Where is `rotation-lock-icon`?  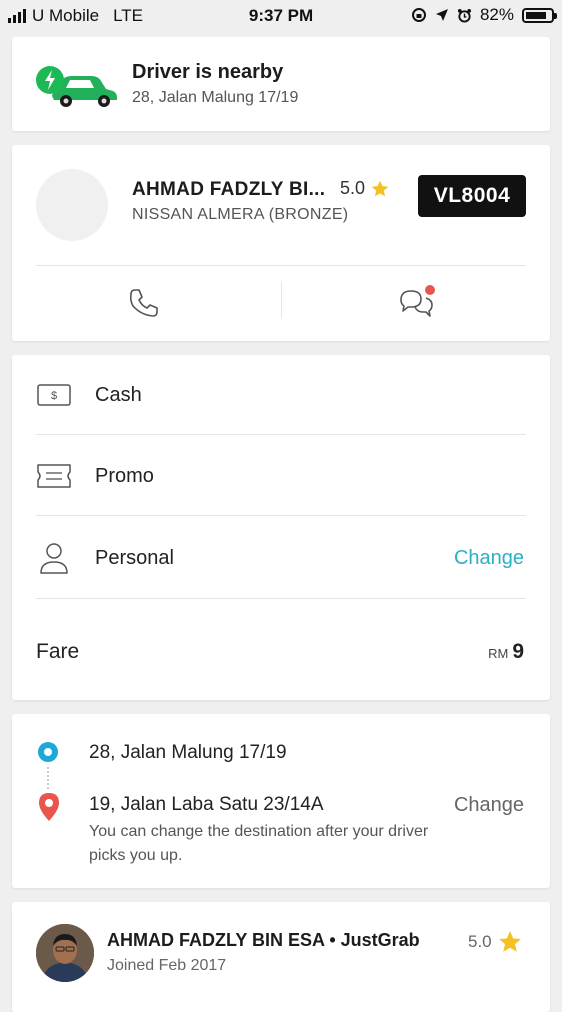 rotation-lock-icon is located at coordinates (418, 15).